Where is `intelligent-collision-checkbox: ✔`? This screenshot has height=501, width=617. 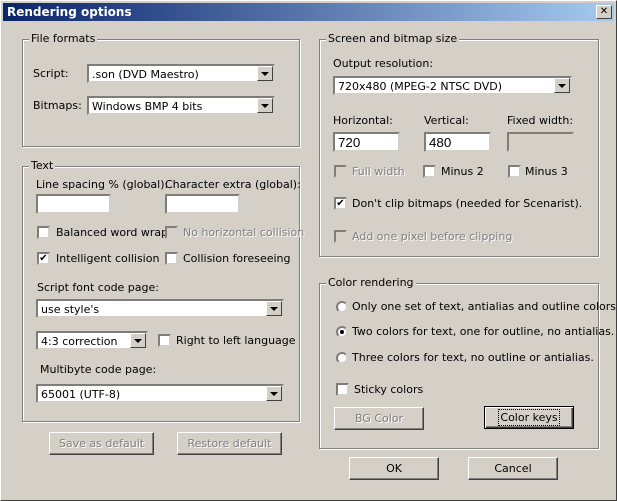 intelligent-collision-checkbox: ✔ is located at coordinates (43, 258).